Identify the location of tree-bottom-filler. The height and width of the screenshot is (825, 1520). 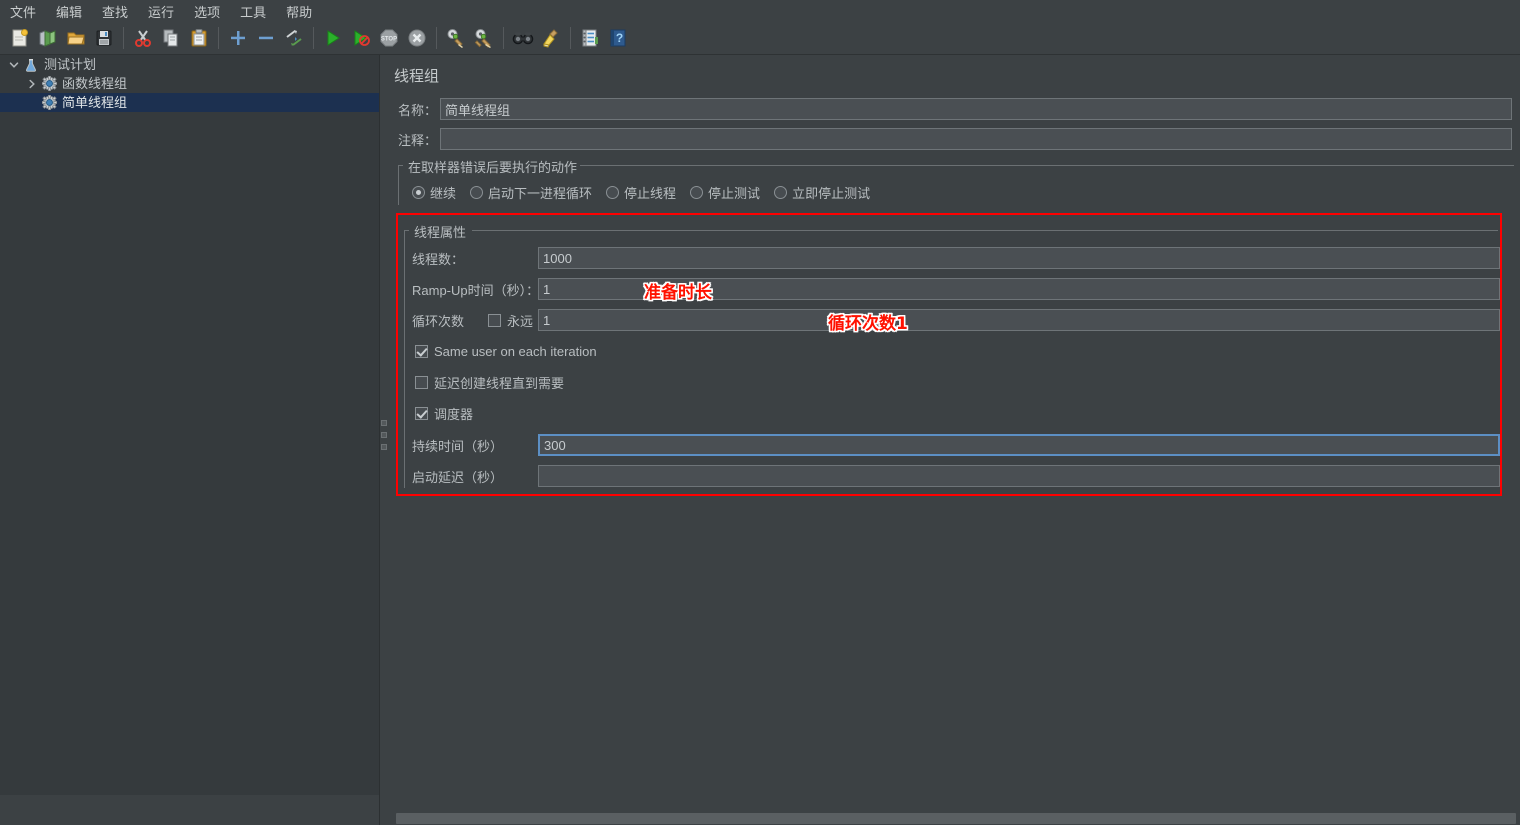
(189, 810).